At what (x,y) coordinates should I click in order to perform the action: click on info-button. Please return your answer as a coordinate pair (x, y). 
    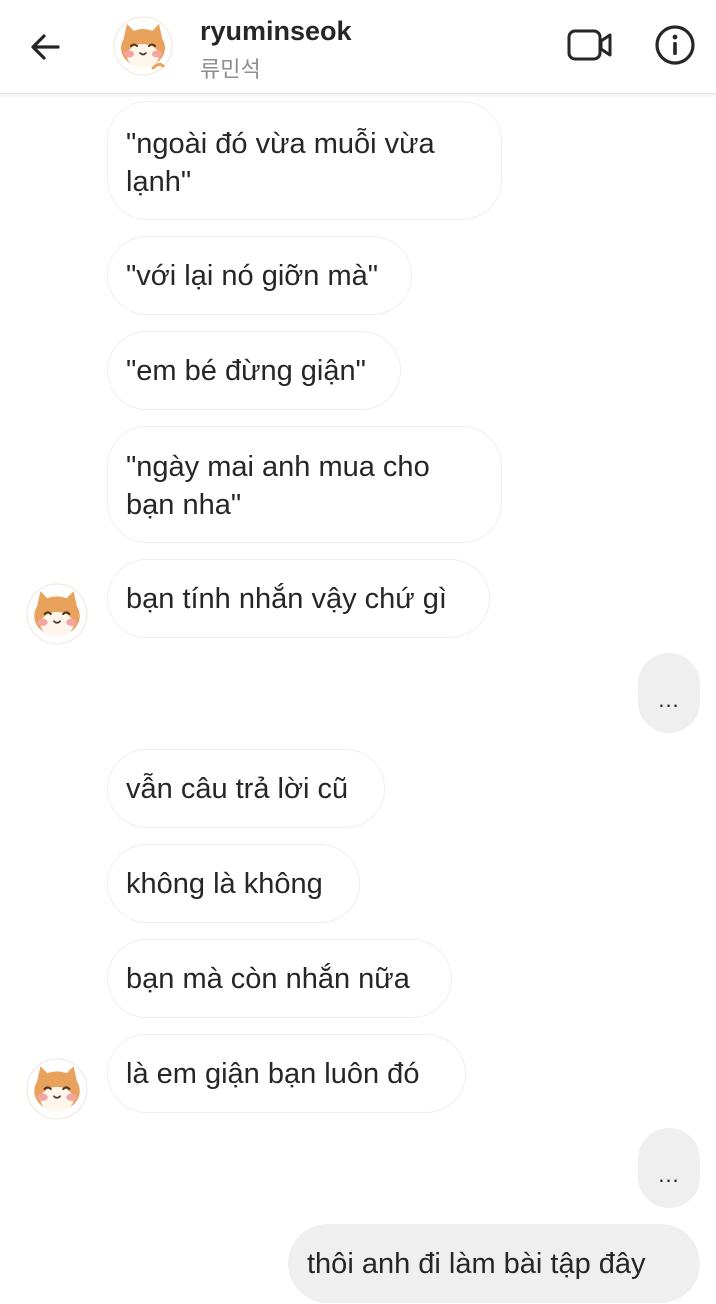
    Looking at the image, I should click on (675, 45).